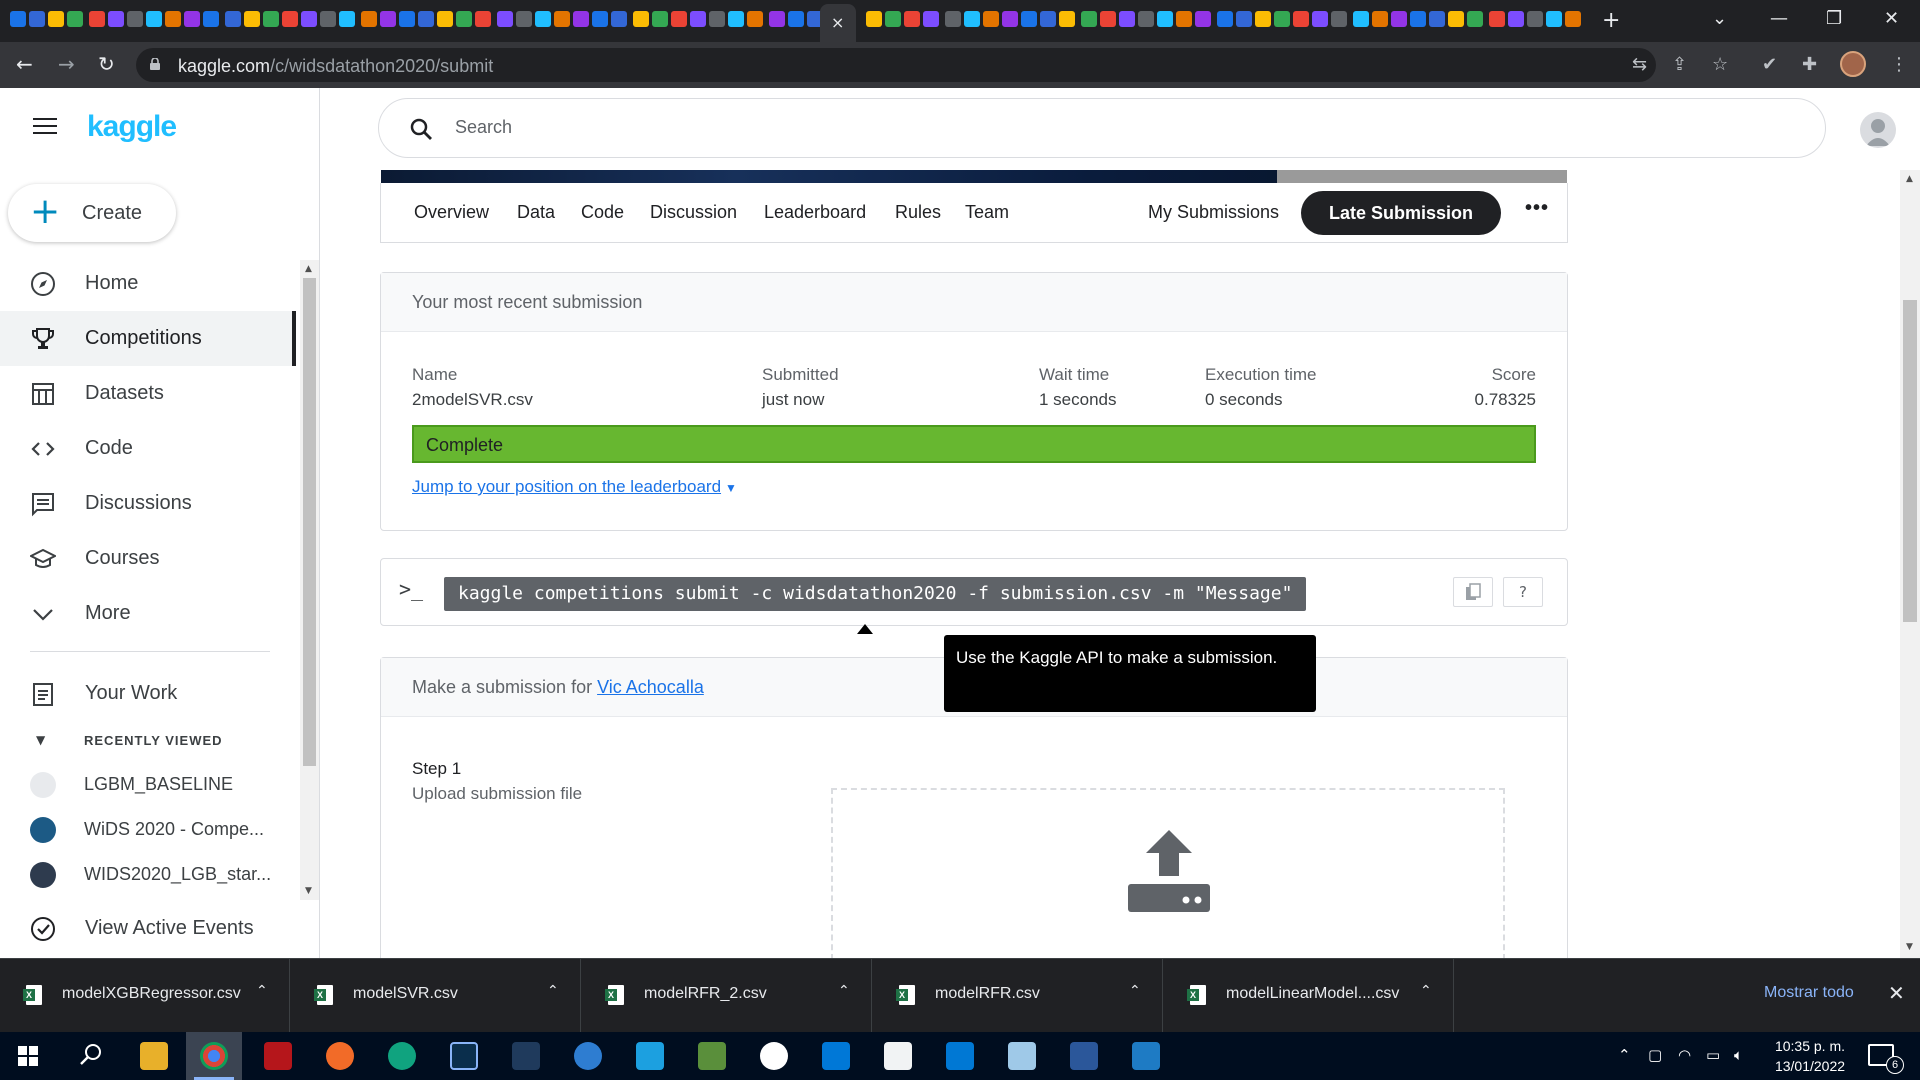 Image resolution: width=1920 pixels, height=1080 pixels. I want to click on rstudio-icon, so click(526, 1056).